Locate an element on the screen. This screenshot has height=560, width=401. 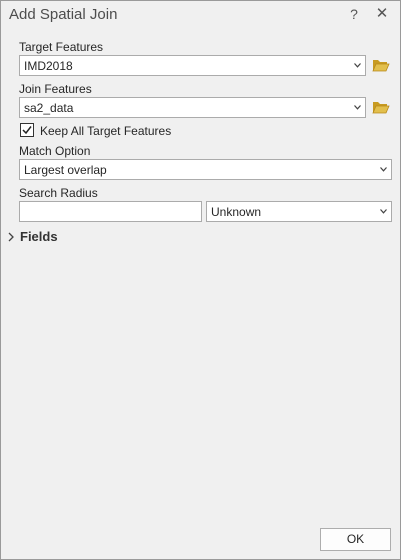
target-features-dropdown: IMD2018 is located at coordinates (192, 65).